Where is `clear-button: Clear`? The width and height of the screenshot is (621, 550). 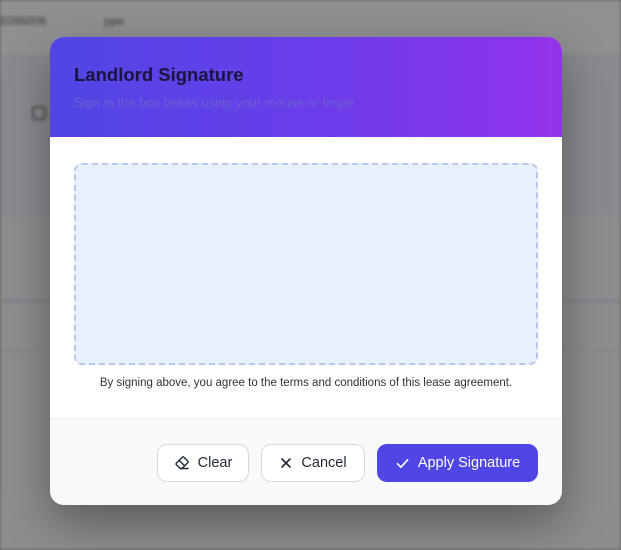 clear-button: Clear is located at coordinates (203, 463).